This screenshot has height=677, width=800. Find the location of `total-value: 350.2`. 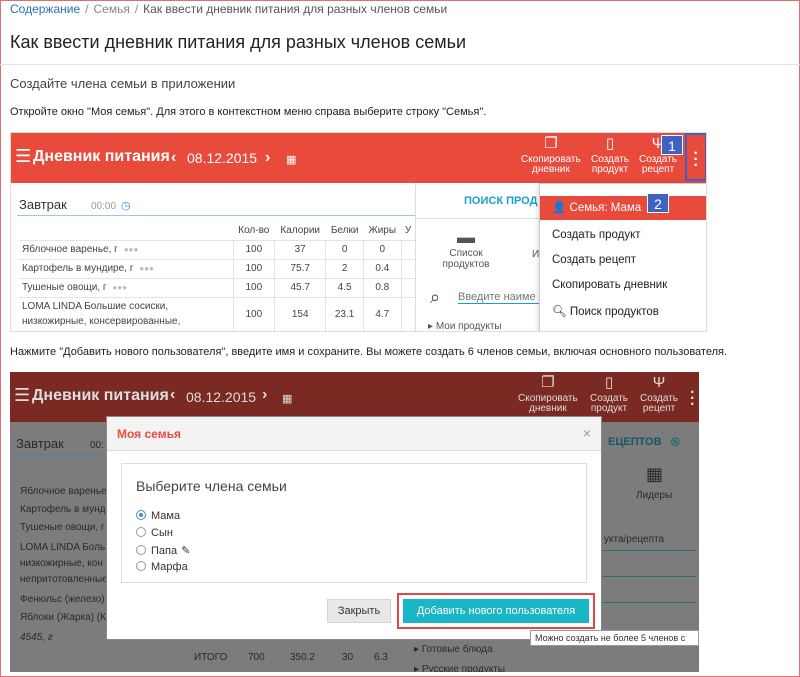

total-value: 350.2 is located at coordinates (303, 657).